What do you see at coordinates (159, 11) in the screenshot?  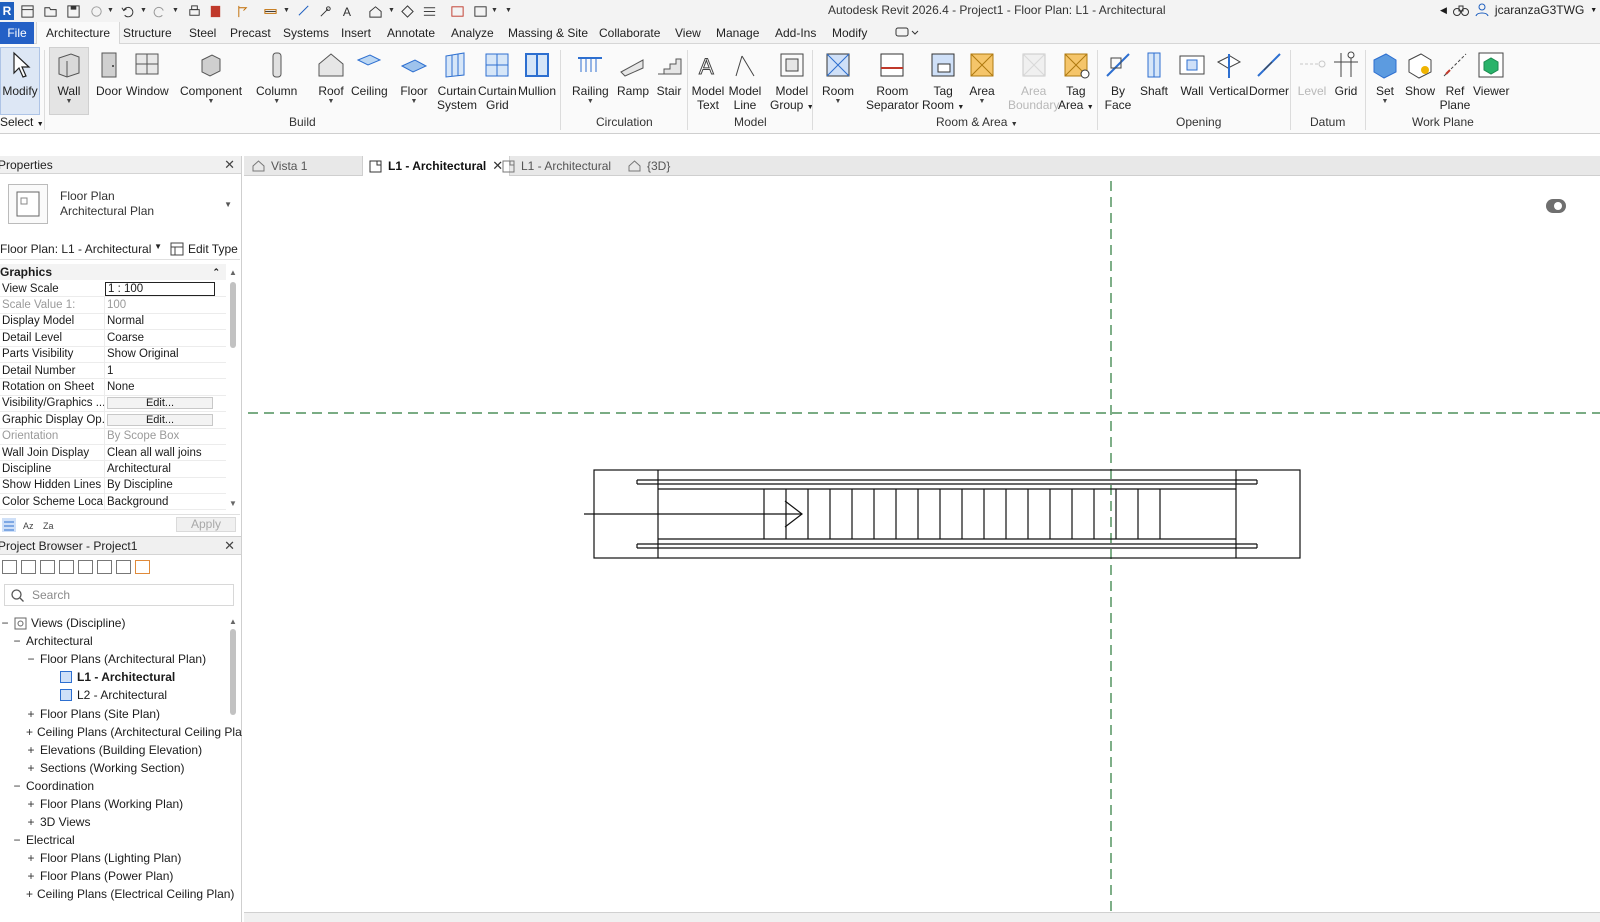 I see `redo-icon` at bounding box center [159, 11].